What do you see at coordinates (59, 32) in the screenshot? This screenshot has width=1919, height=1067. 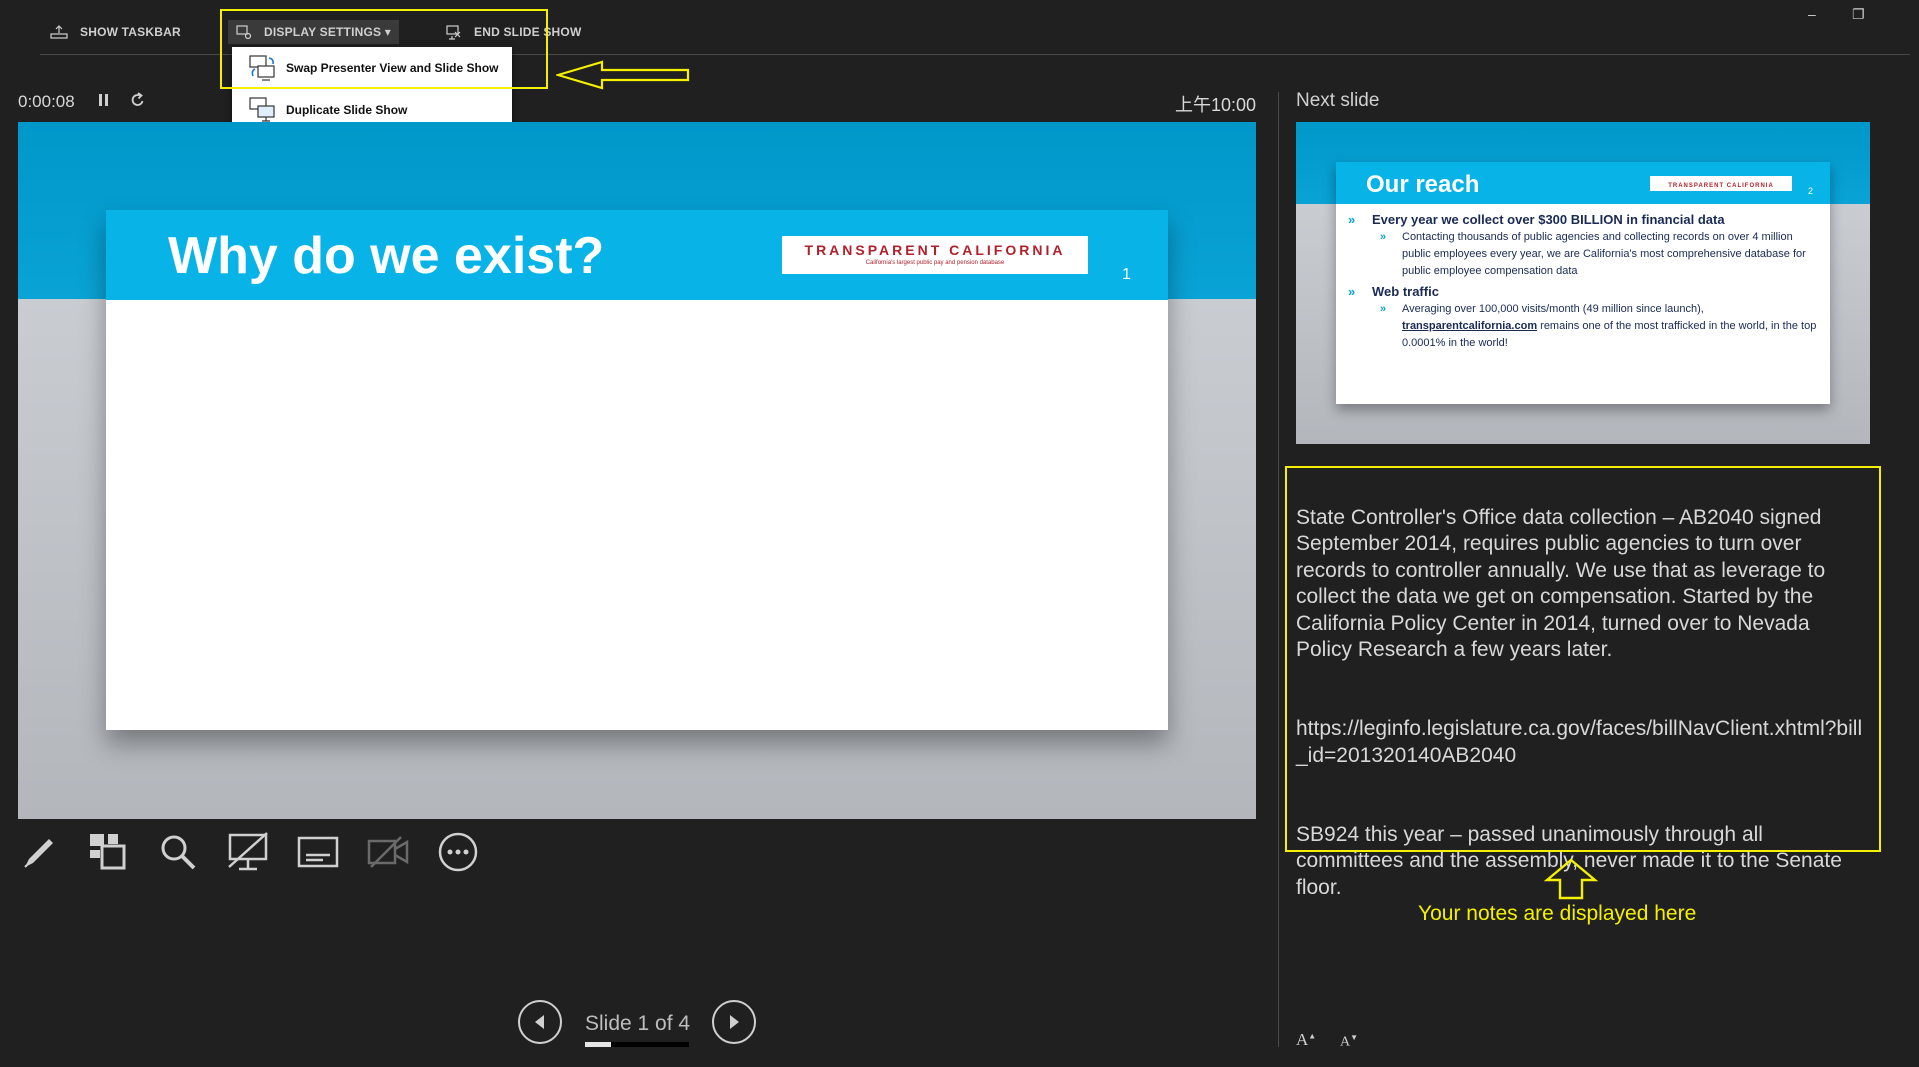 I see `taskbar-icon` at bounding box center [59, 32].